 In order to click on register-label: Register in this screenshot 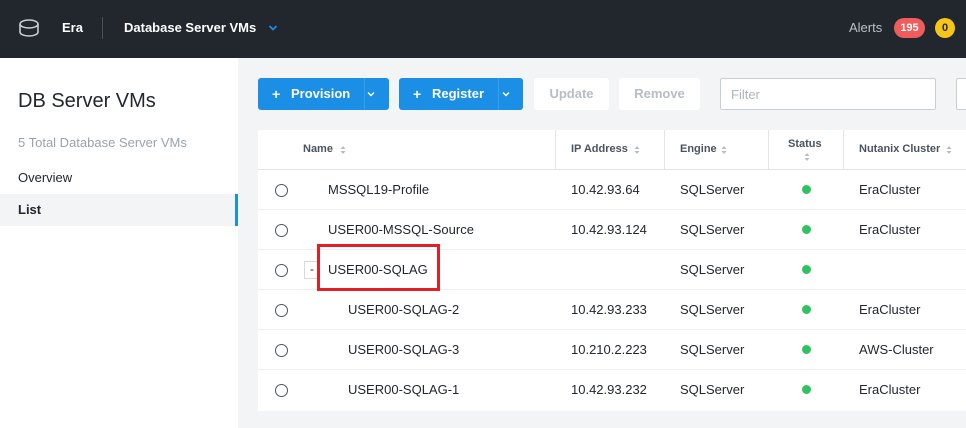, I will do `click(458, 93)`.